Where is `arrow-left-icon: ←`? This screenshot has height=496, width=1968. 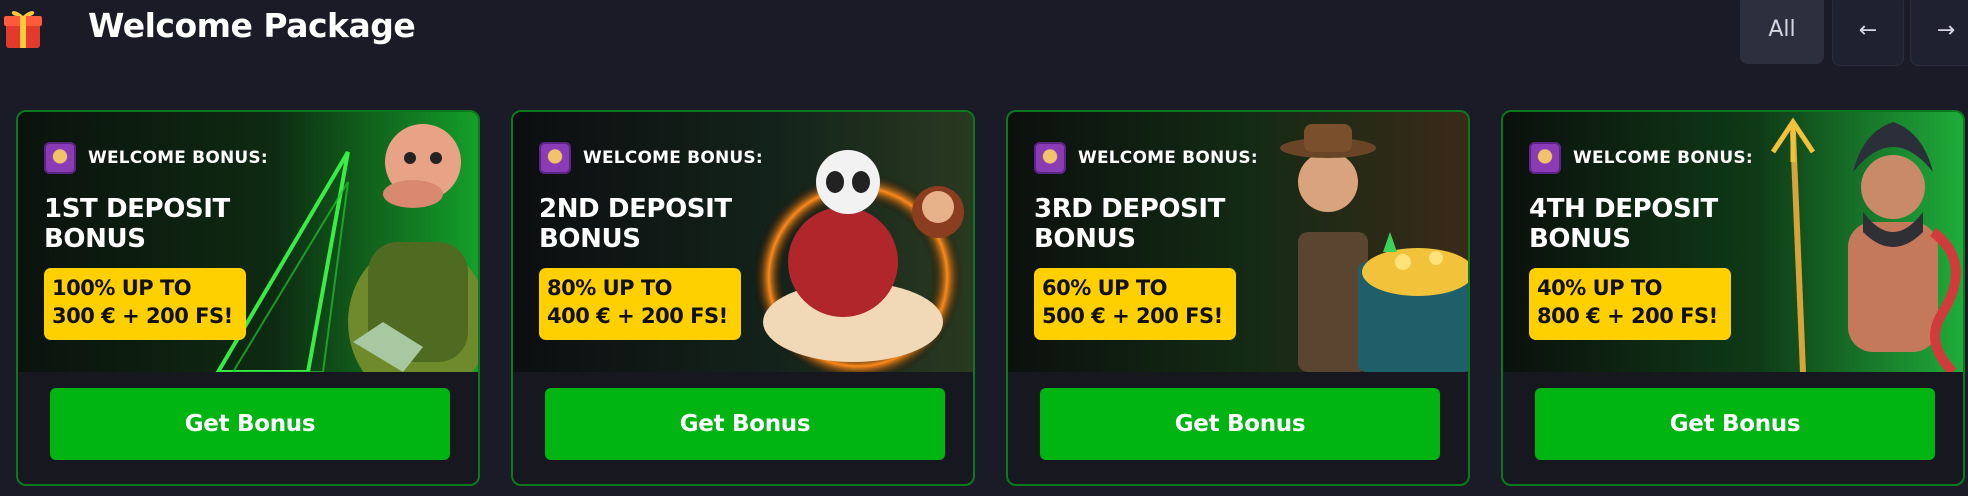
arrow-left-icon: ← is located at coordinates (1868, 30).